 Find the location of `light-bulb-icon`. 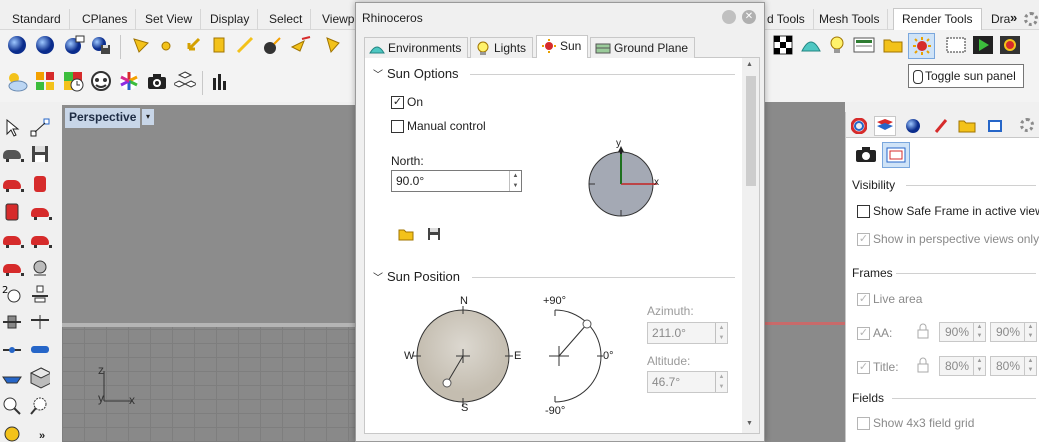

light-bulb-icon is located at coordinates (837, 45).